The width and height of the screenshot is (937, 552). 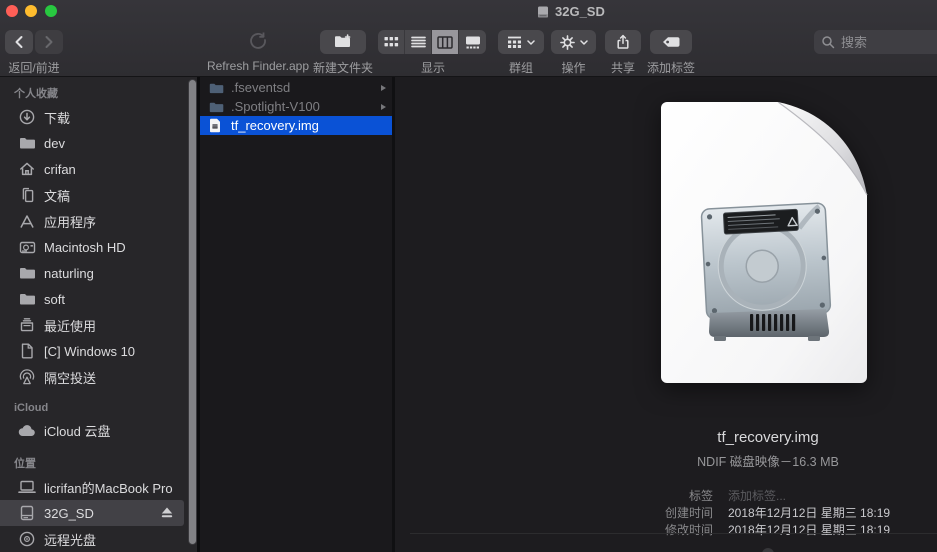 What do you see at coordinates (98, 430) in the screenshot?
I see `sidebar-item-icloud-drive: iCloud 云盘` at bounding box center [98, 430].